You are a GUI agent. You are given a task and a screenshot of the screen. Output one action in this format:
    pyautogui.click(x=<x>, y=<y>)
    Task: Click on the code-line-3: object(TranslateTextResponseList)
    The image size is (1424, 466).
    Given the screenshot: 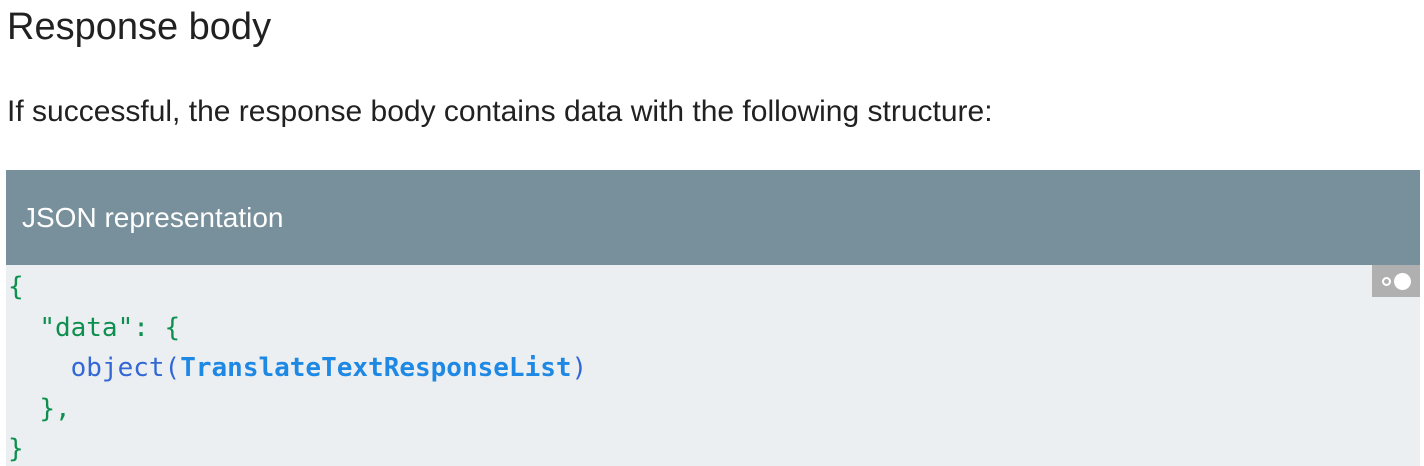 What is the action you would take?
    pyautogui.click(x=714, y=368)
    